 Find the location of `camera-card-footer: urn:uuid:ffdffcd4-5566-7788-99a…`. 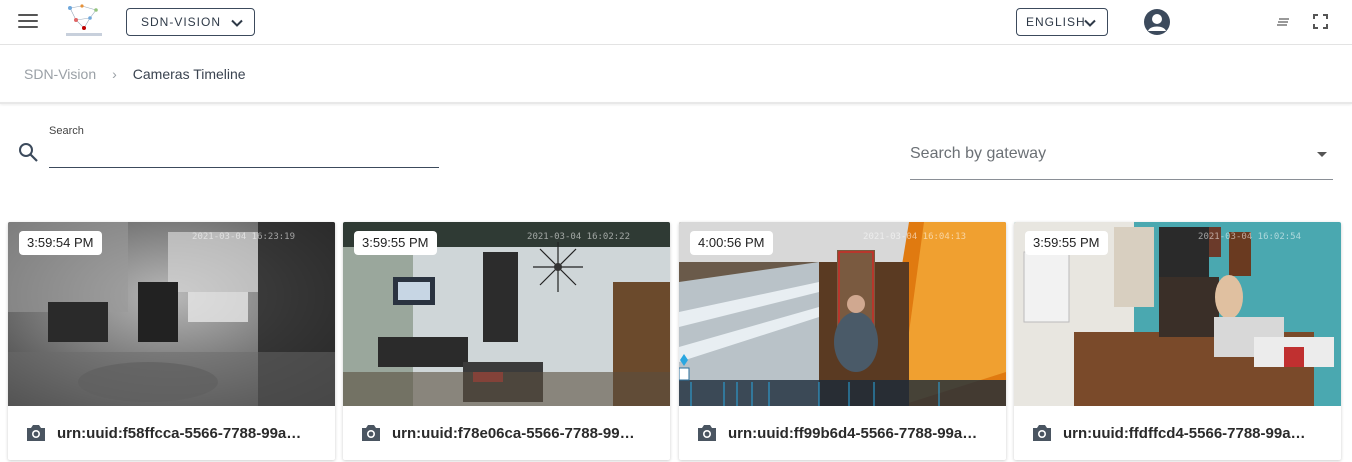

camera-card-footer: urn:uuid:ffdffcd4-5566-7788-99a… is located at coordinates (1177, 433).